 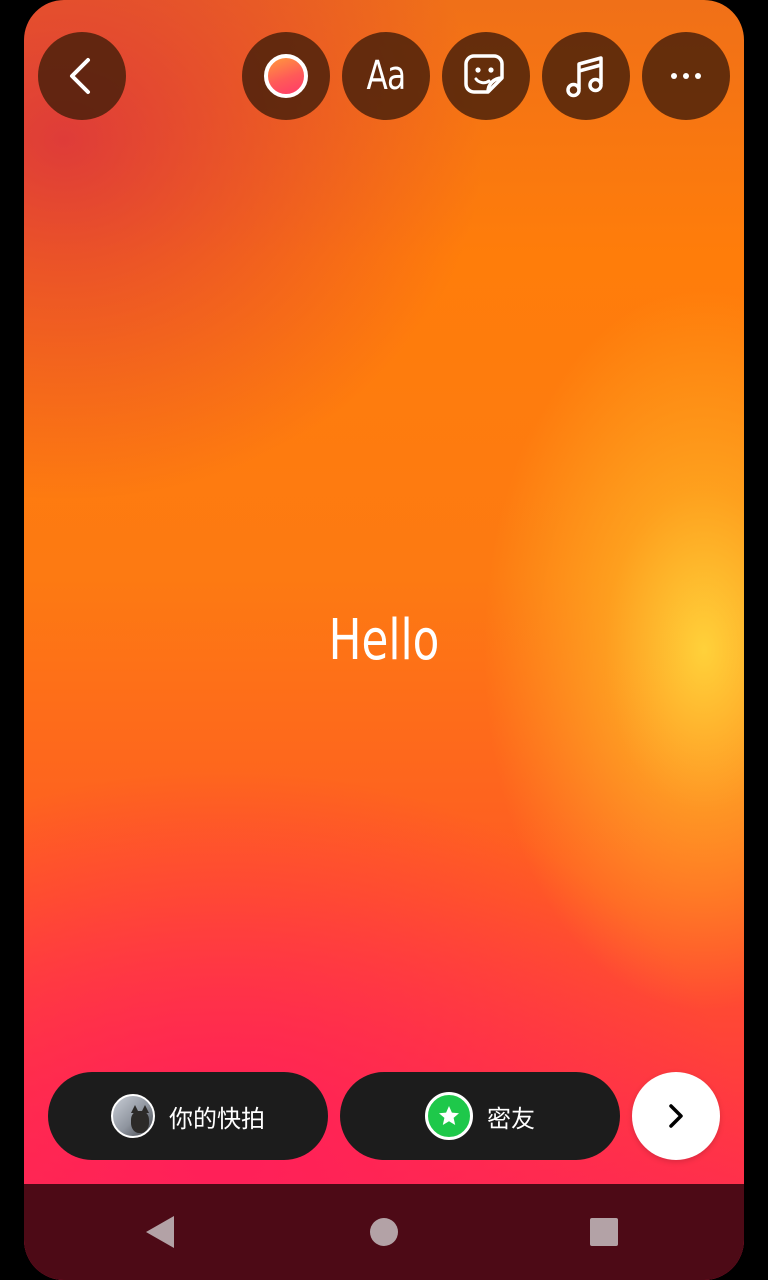 I want to click on sticker-button, so click(x=486, y=76).